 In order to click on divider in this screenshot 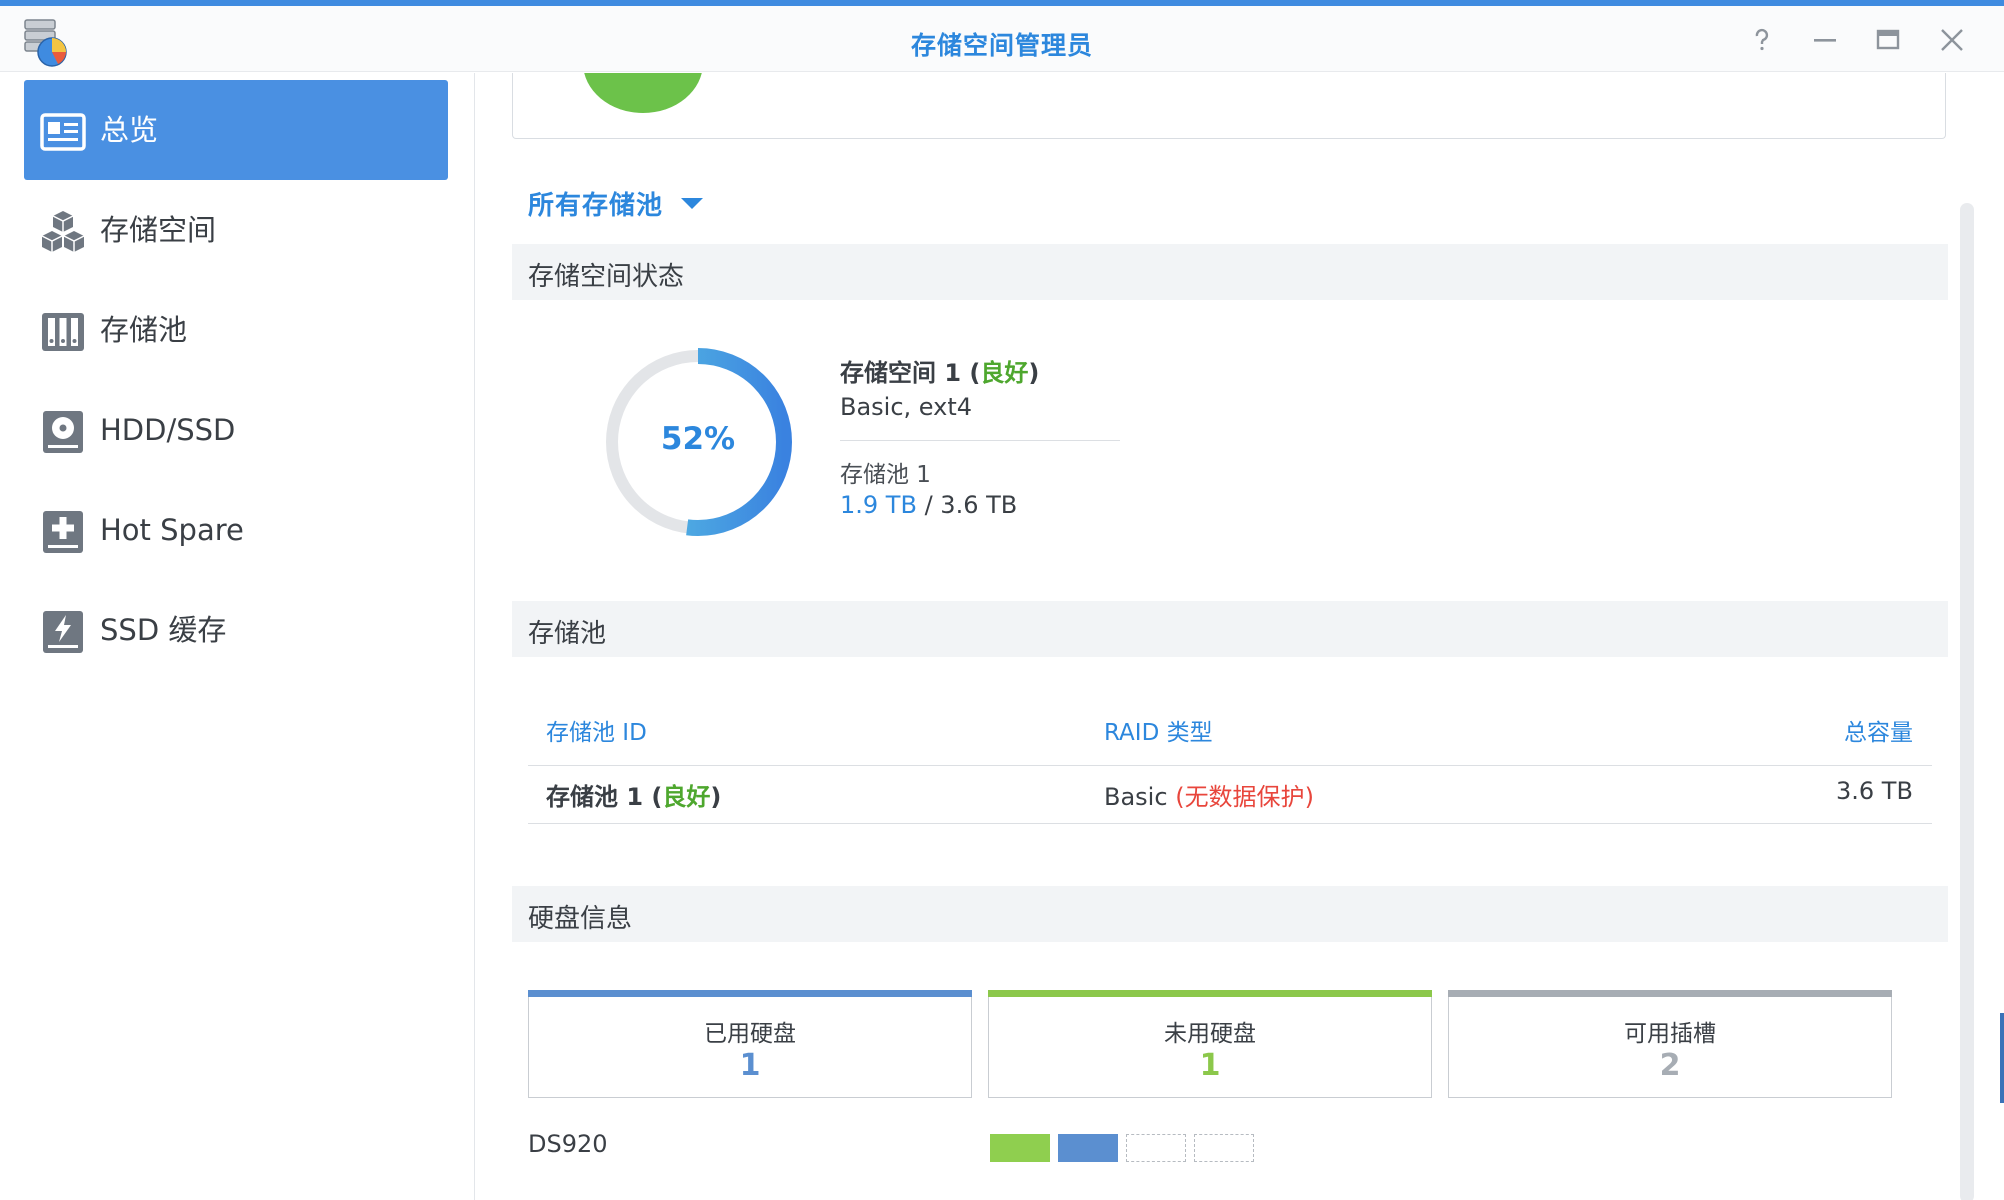, I will do `click(980, 440)`.